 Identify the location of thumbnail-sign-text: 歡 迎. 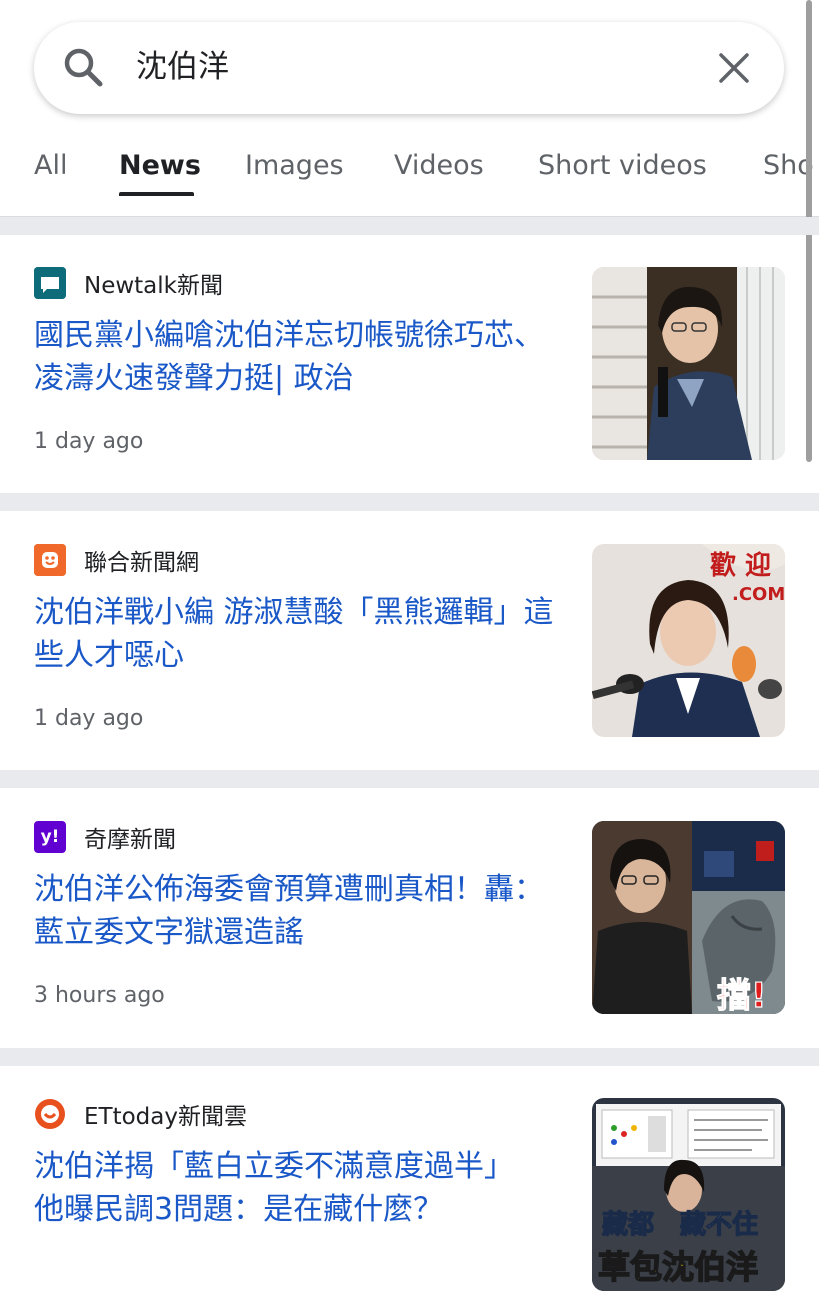
(740, 565).